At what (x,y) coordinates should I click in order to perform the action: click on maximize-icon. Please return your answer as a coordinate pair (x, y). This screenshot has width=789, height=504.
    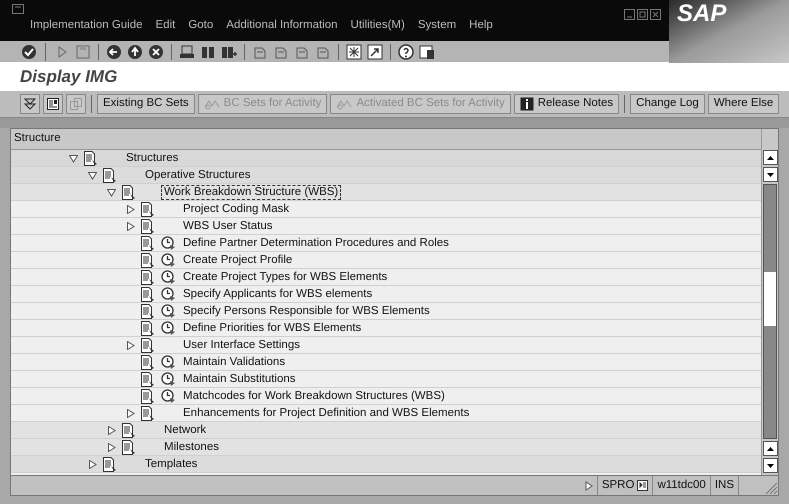
    Looking at the image, I should click on (642, 14).